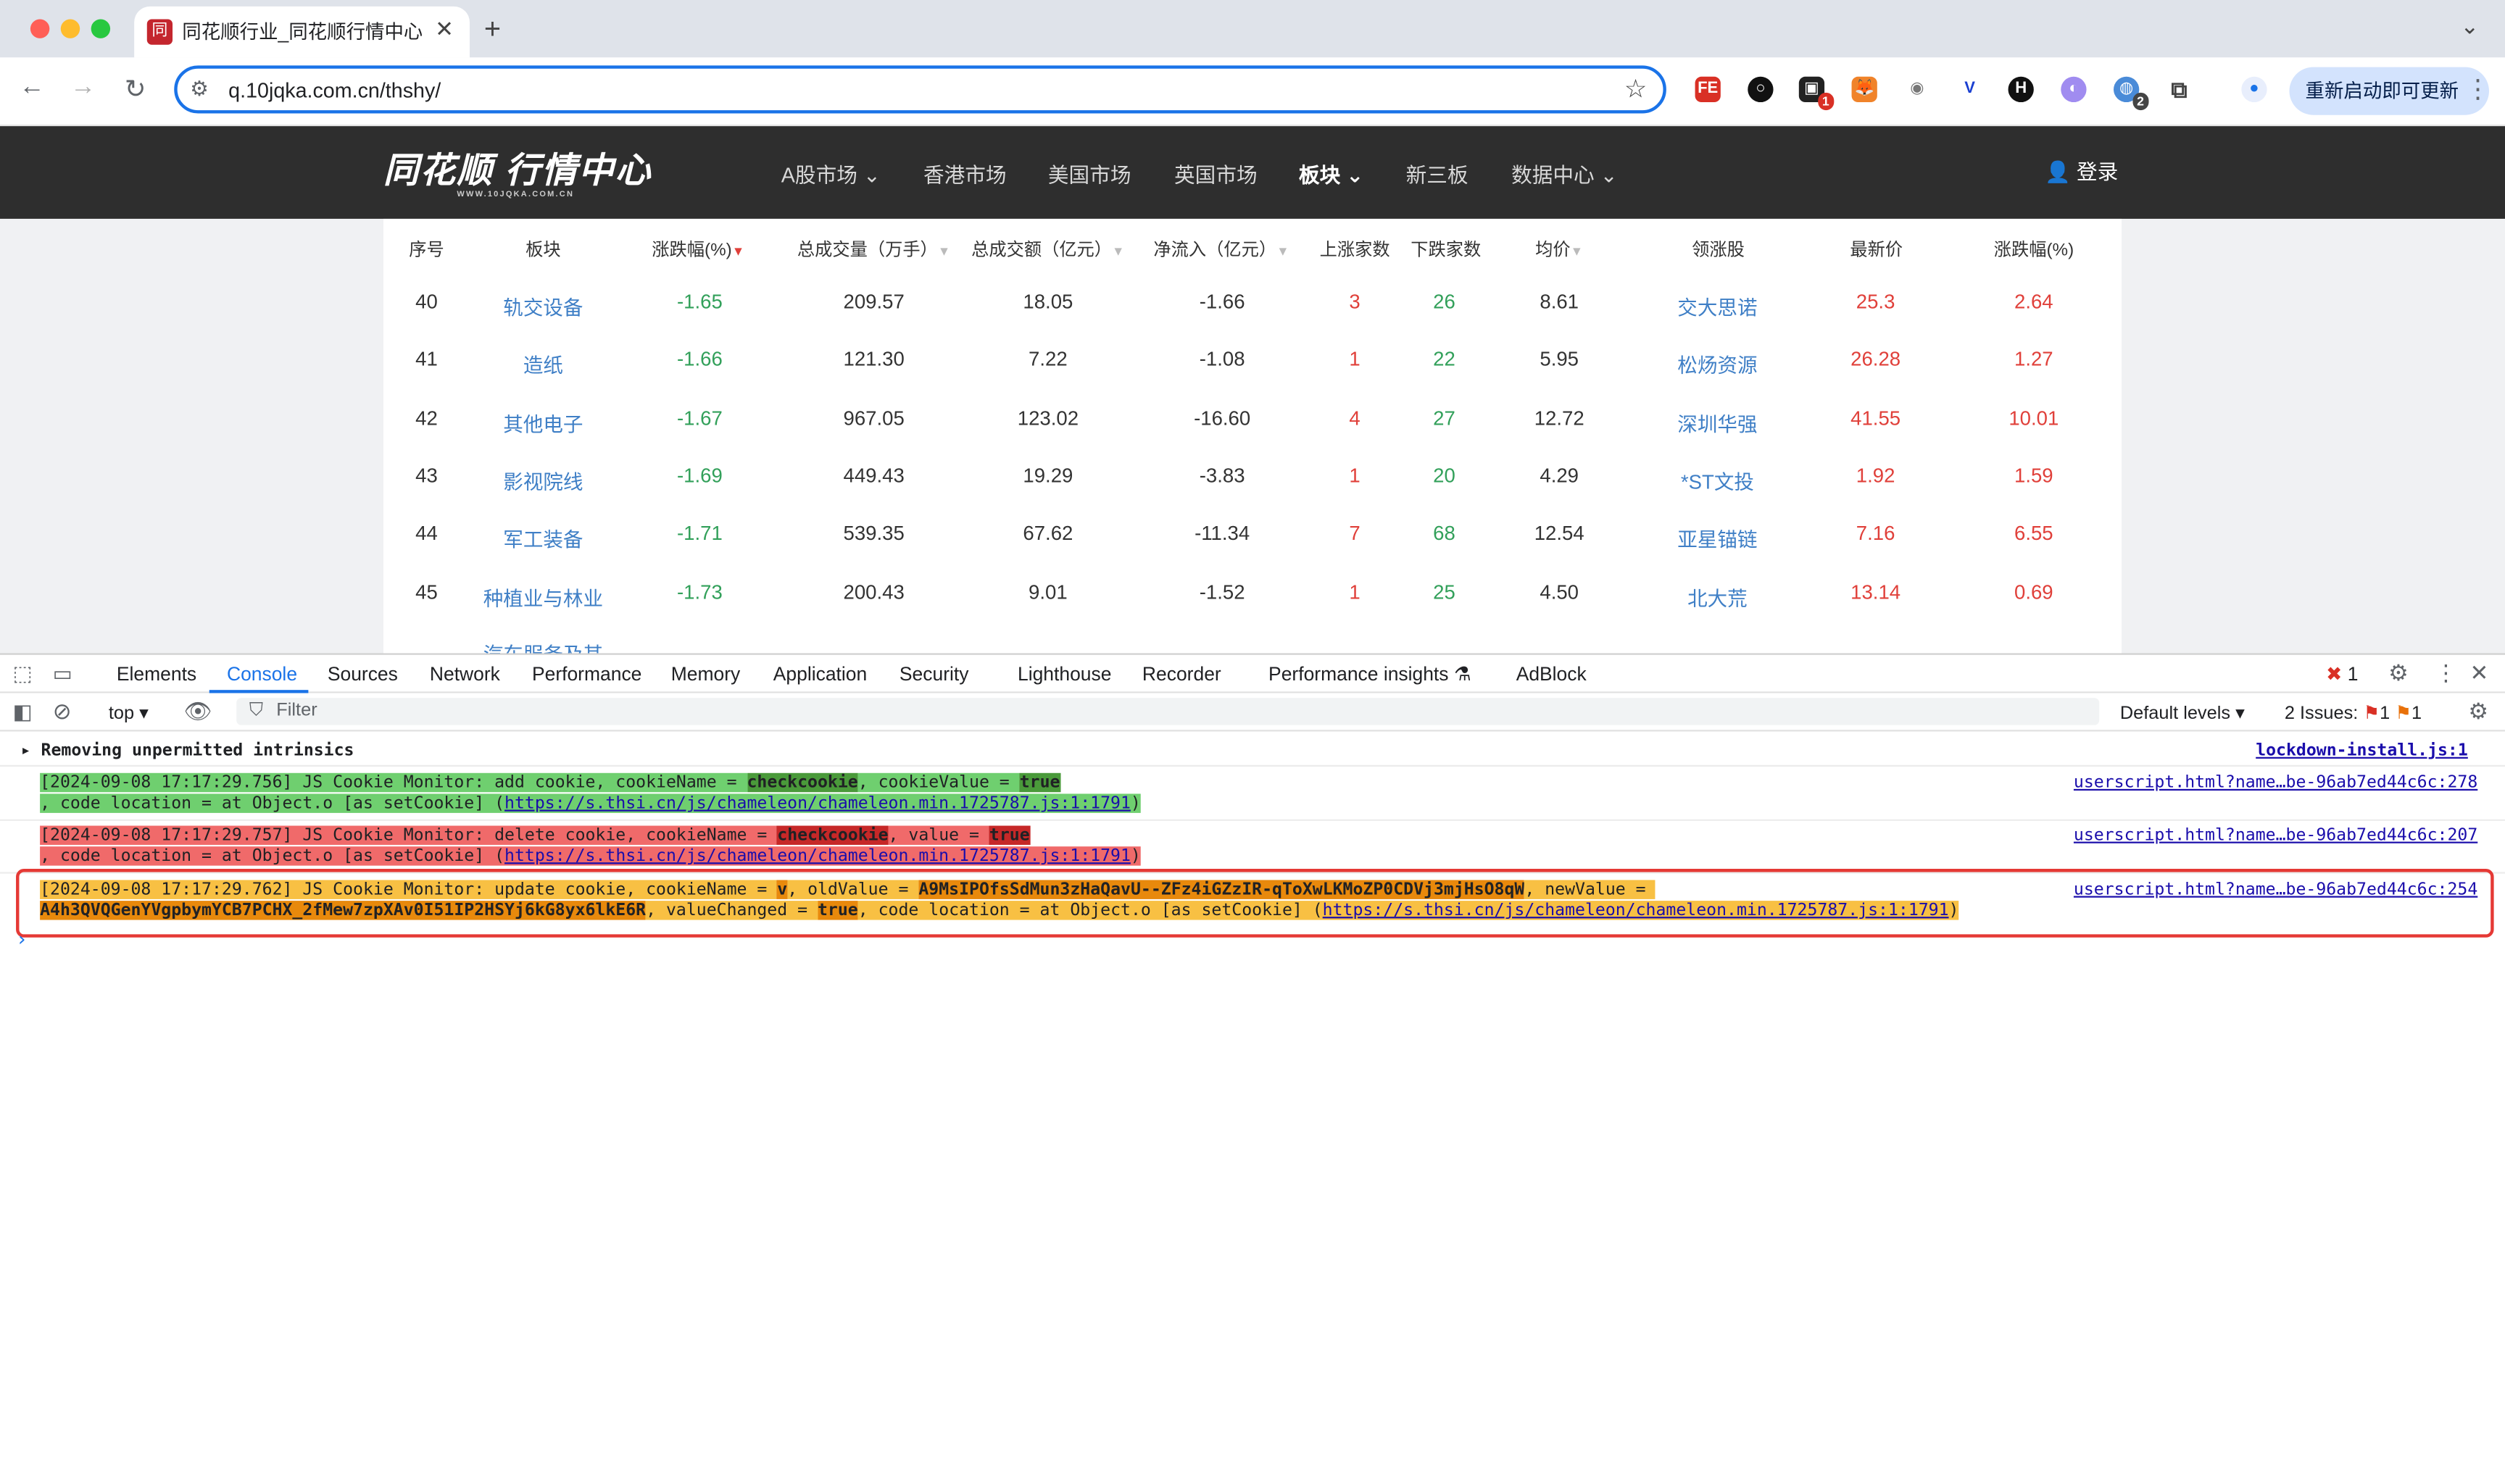  What do you see at coordinates (2182, 712) in the screenshot?
I see `log-levels-dropdown: Default levels ▾` at bounding box center [2182, 712].